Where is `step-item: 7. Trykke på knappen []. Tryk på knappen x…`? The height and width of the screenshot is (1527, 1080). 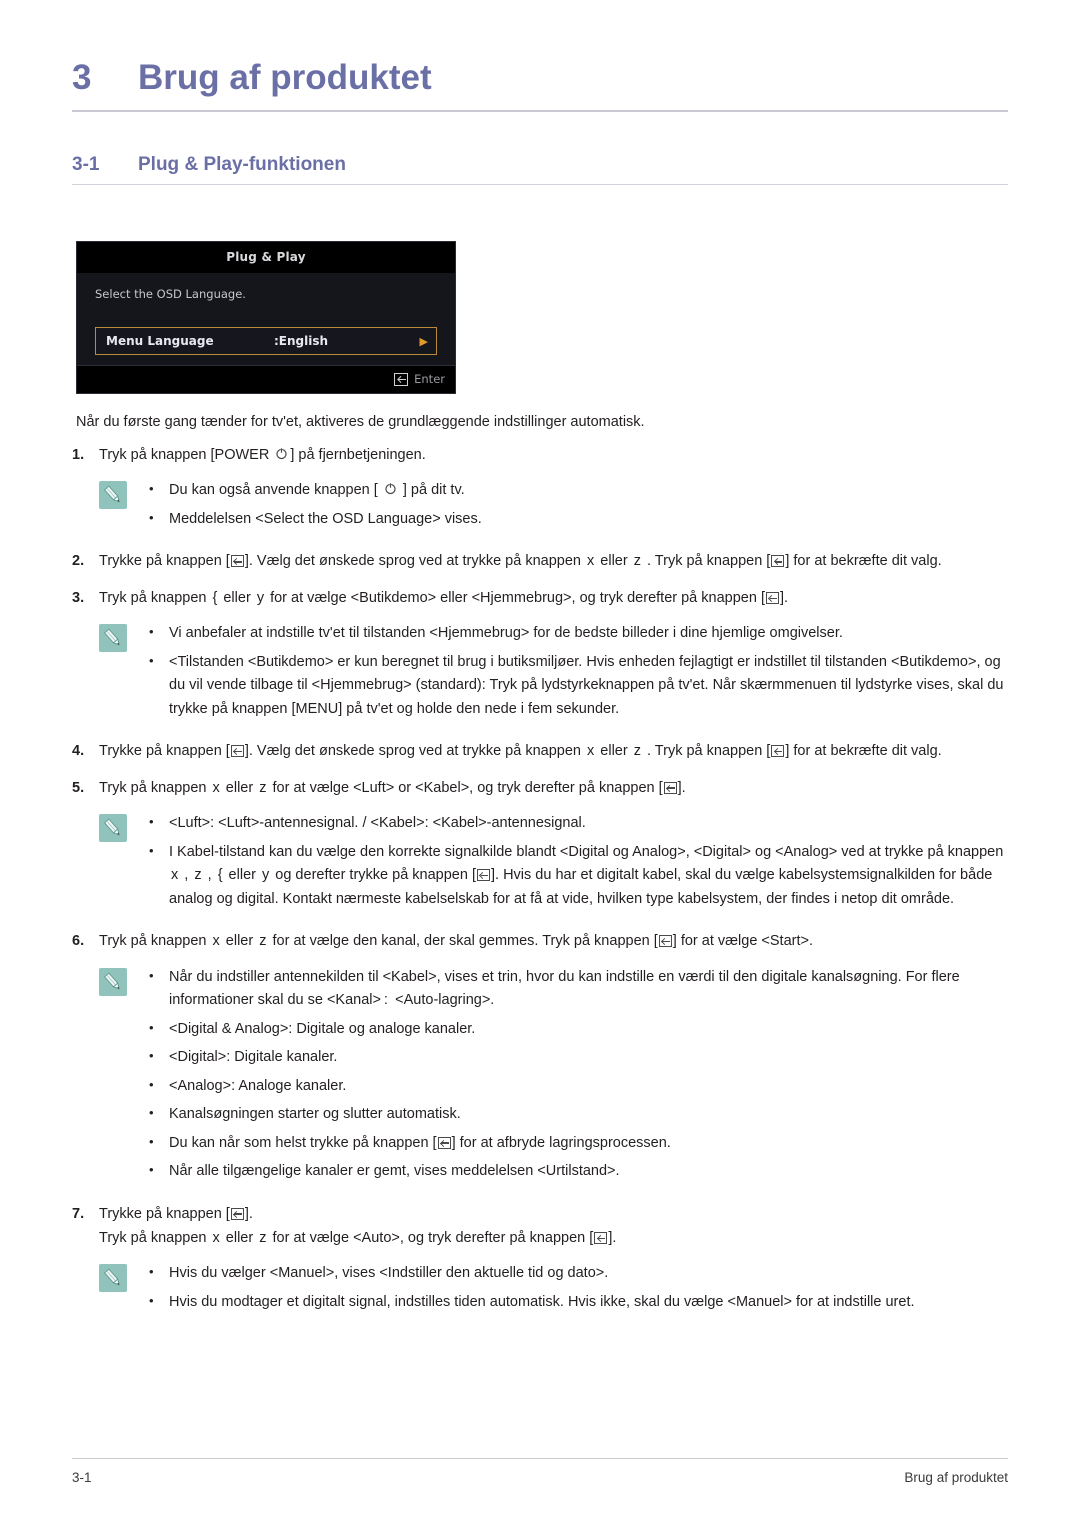 step-item: 7. Trykke på knappen []. Tryk på knappen x… is located at coordinates (540, 1226).